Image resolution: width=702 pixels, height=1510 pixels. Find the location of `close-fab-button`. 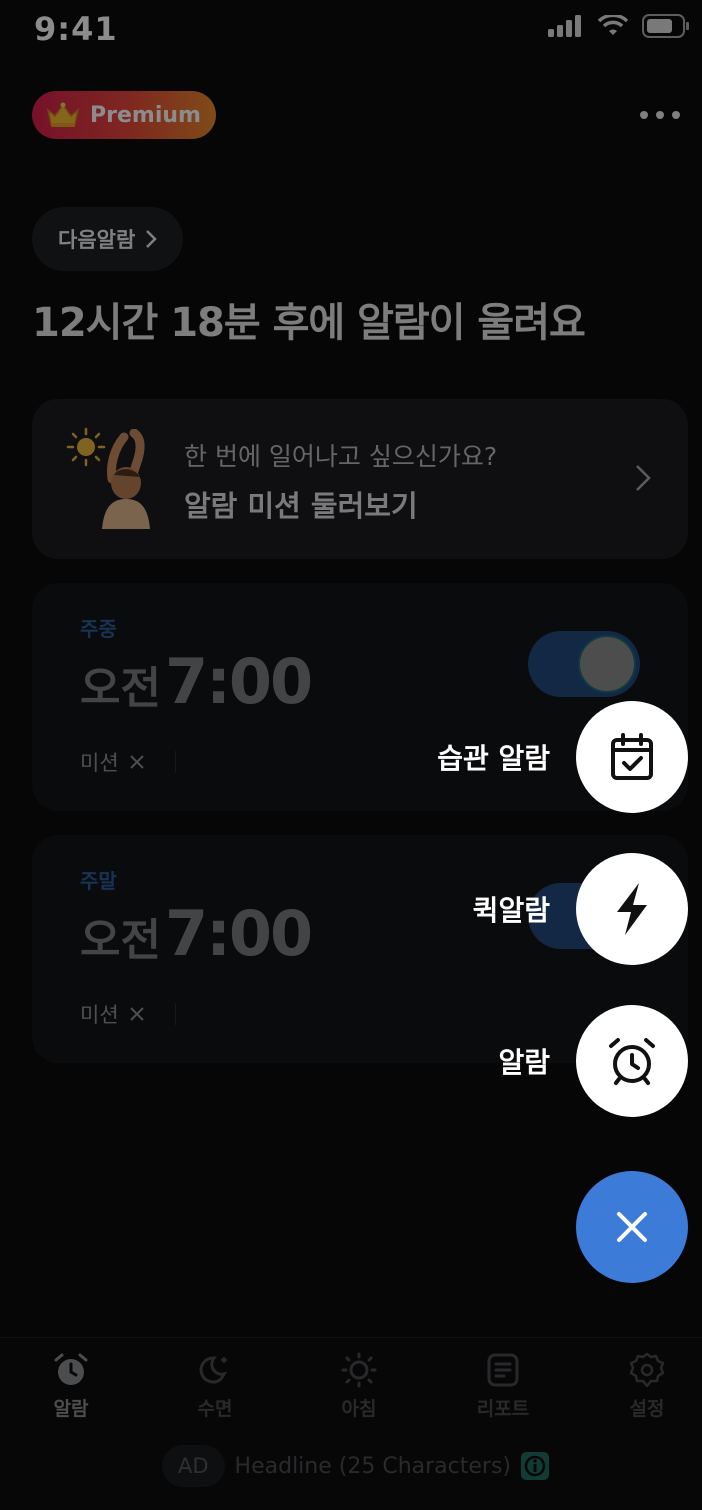

close-fab-button is located at coordinates (632, 1227).